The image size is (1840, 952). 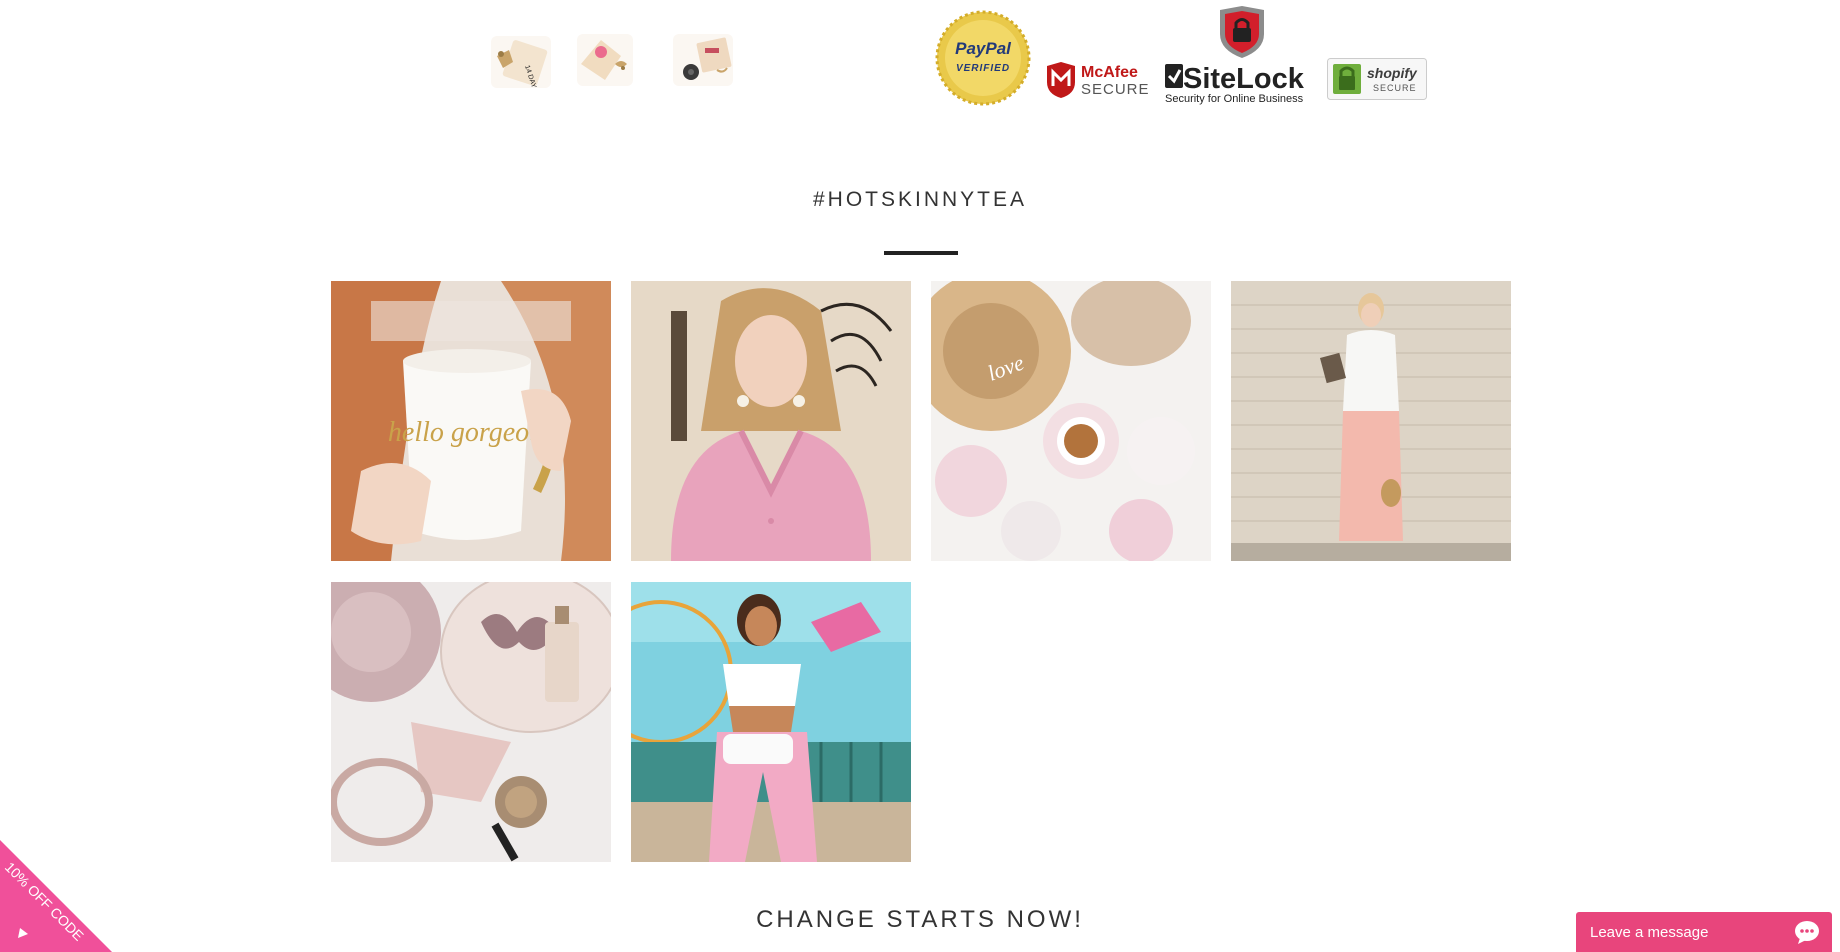 I want to click on chat-widget: Leave a message, so click(x=1704, y=932).